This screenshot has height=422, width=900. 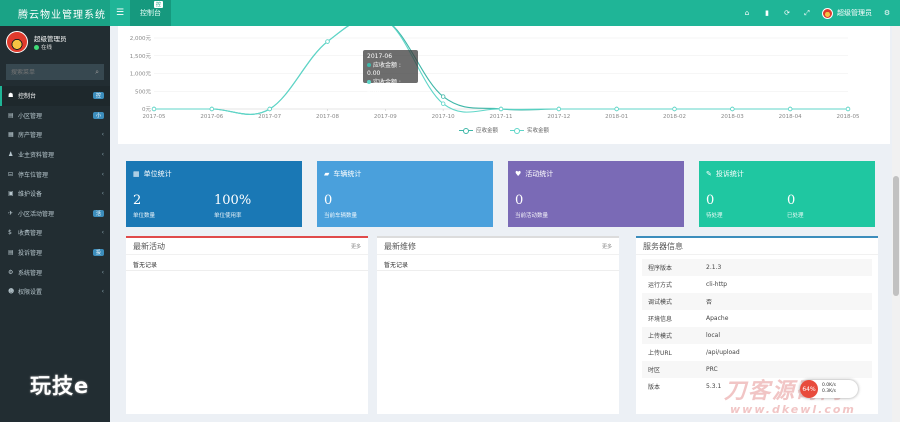 What do you see at coordinates (11, 253) in the screenshot?
I see `complaint-icon: ▤` at bounding box center [11, 253].